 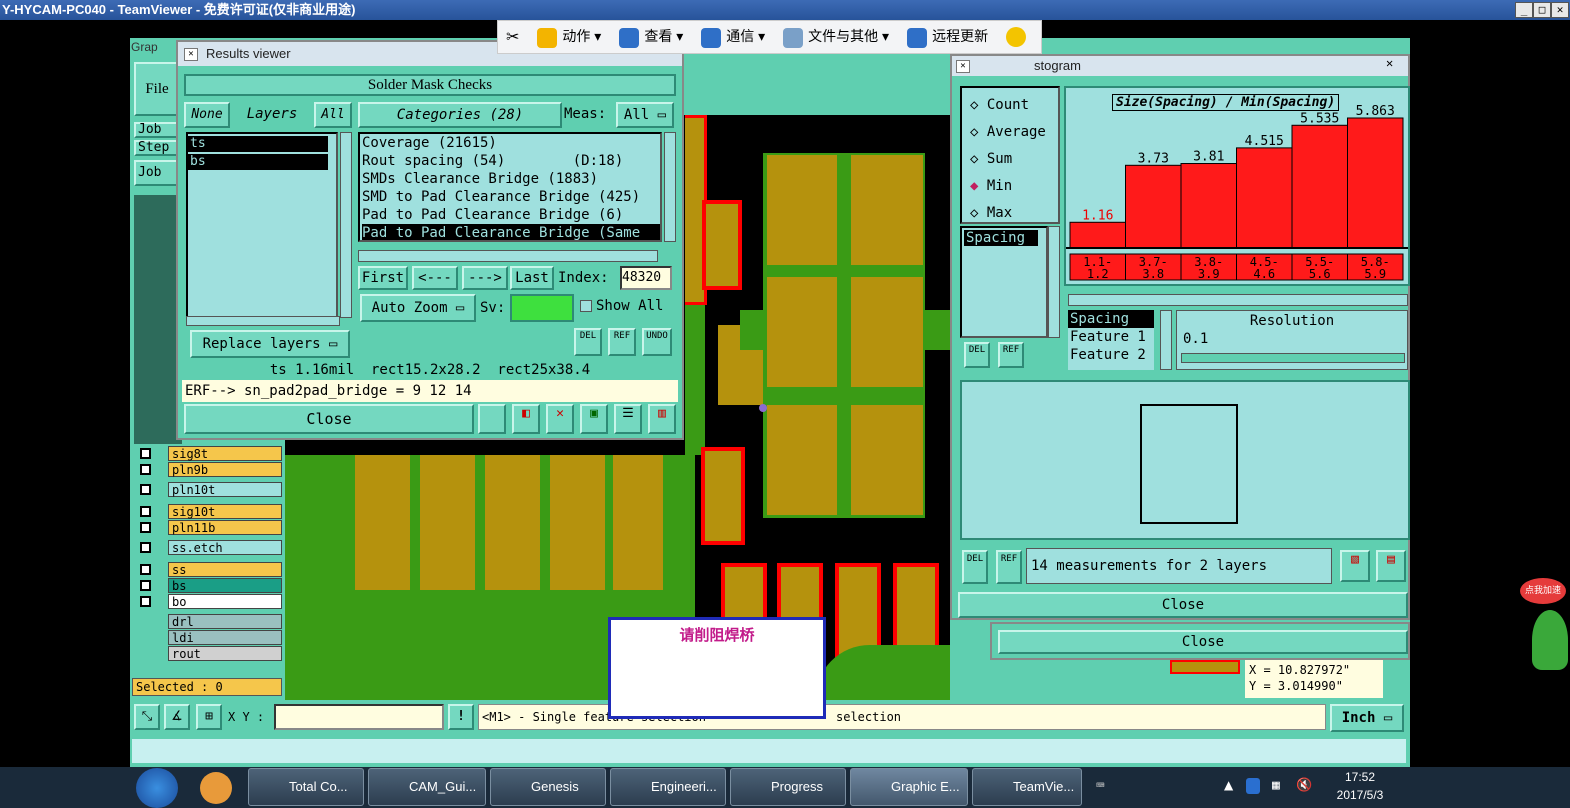 What do you see at coordinates (1166, 340) in the screenshot?
I see `feature-scrollbar` at bounding box center [1166, 340].